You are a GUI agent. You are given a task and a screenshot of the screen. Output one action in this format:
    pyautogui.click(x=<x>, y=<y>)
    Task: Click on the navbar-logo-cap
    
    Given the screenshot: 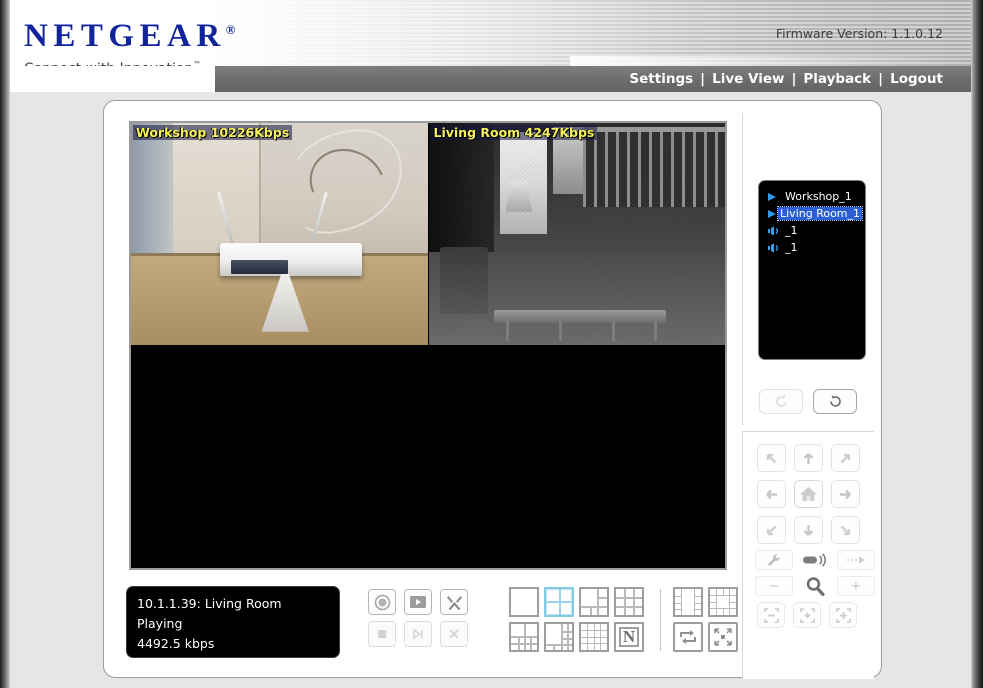 What is the action you would take?
    pyautogui.click(x=112, y=79)
    